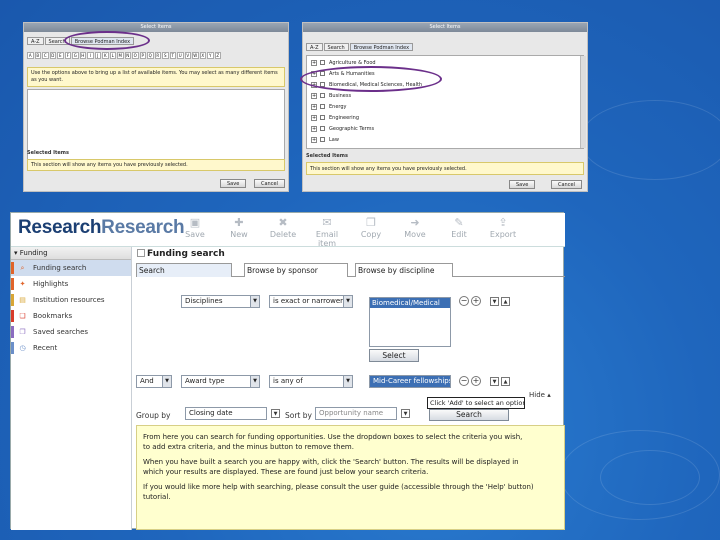 The width and height of the screenshot is (720, 540). Describe the element at coordinates (220, 301) in the screenshot. I see `criteria-field-select: Disciplines ▼` at that location.